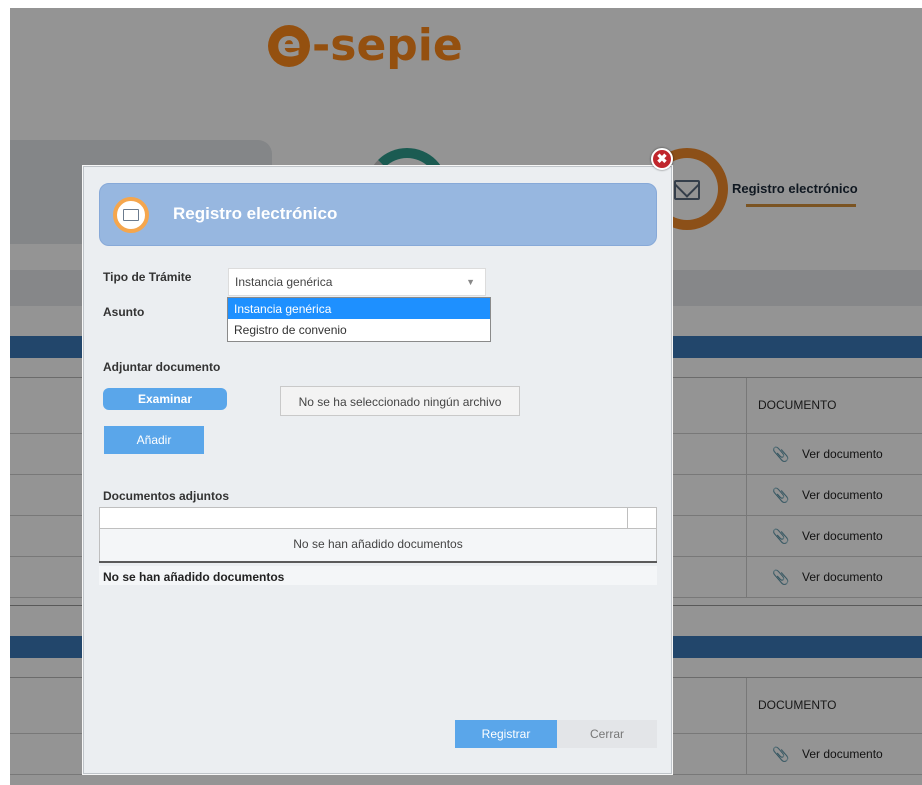 This screenshot has width=922, height=785. Describe the element at coordinates (627, 518) in the screenshot. I see `column-separator` at that location.